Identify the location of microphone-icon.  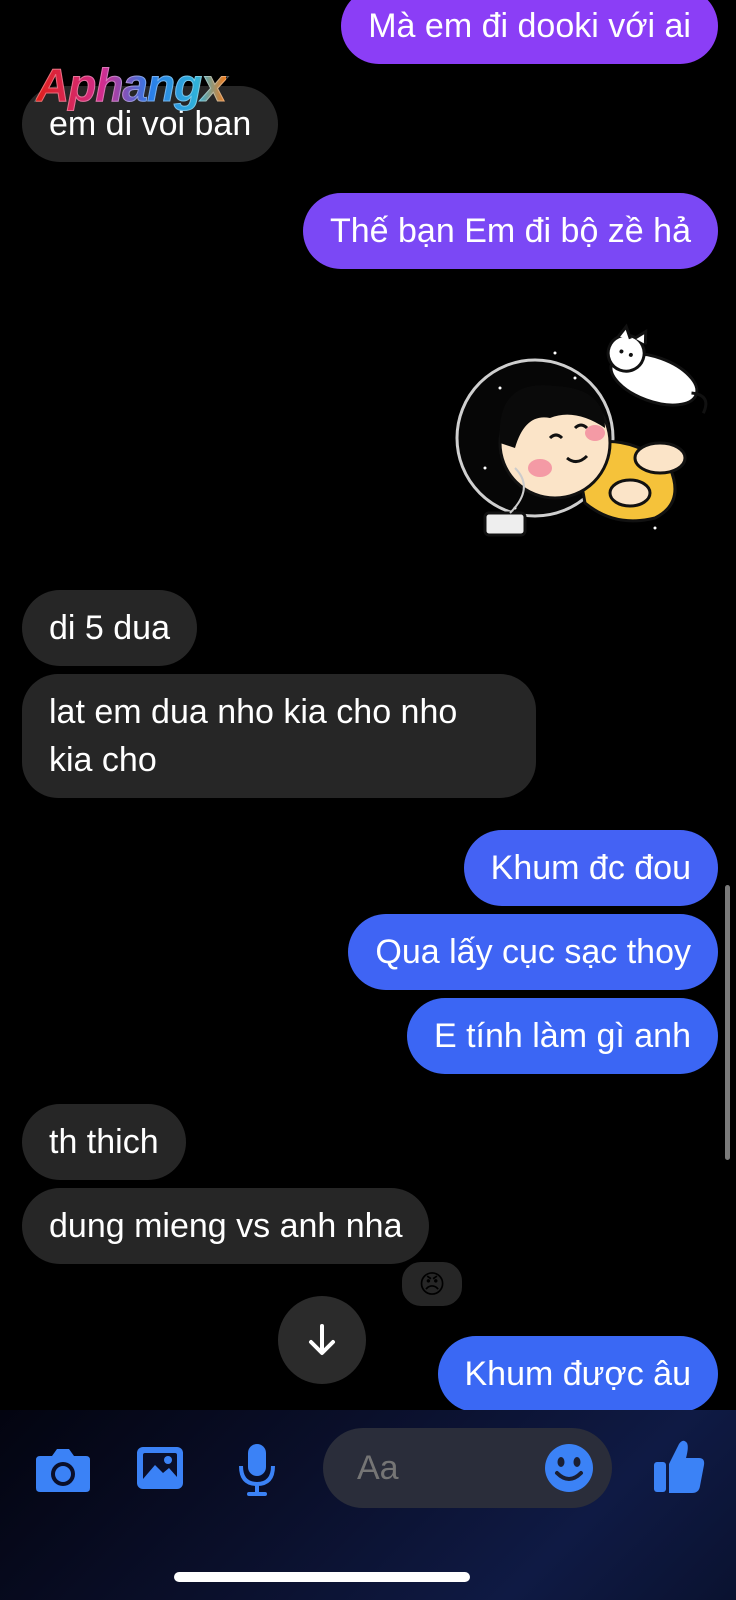
(257, 1470).